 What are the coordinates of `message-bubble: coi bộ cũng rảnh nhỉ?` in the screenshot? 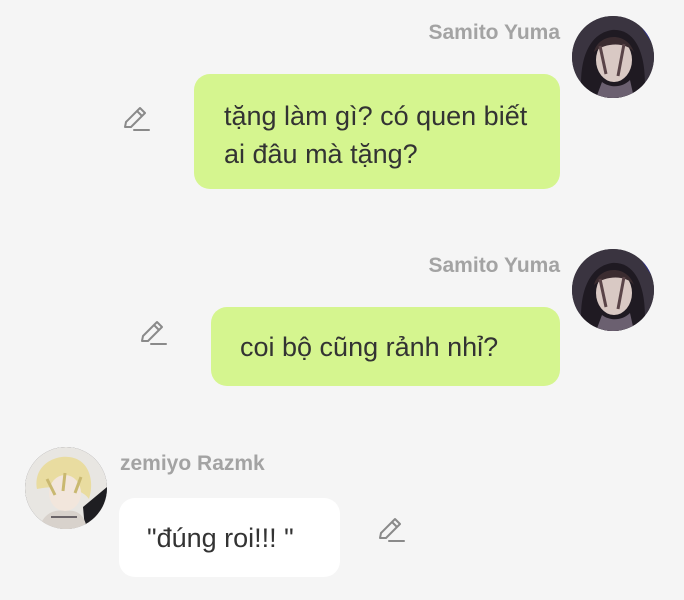 It's located at (385, 346).